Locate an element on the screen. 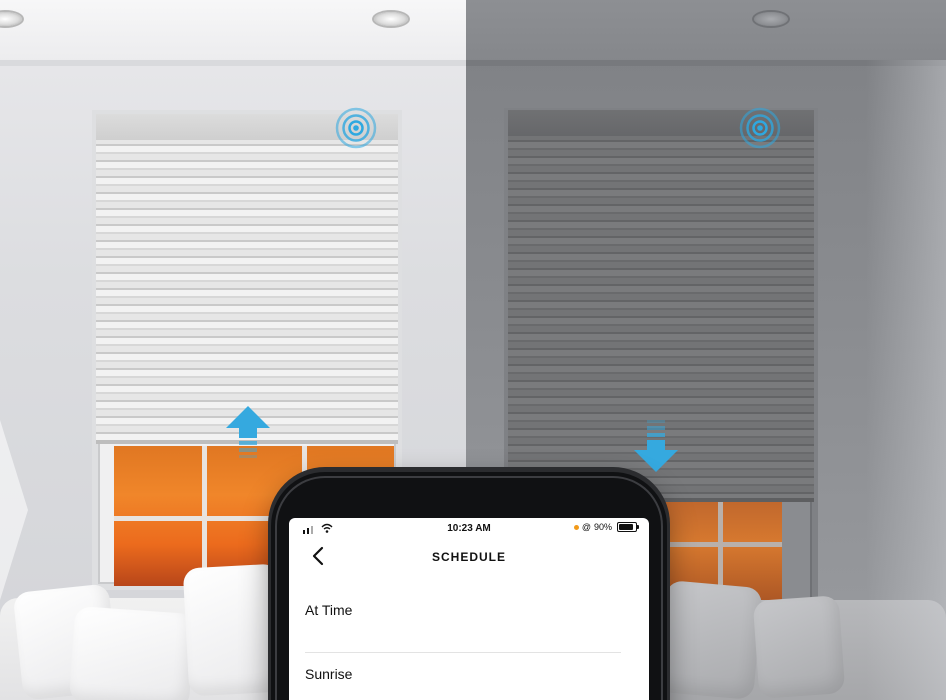  battery-icon is located at coordinates (628, 527).